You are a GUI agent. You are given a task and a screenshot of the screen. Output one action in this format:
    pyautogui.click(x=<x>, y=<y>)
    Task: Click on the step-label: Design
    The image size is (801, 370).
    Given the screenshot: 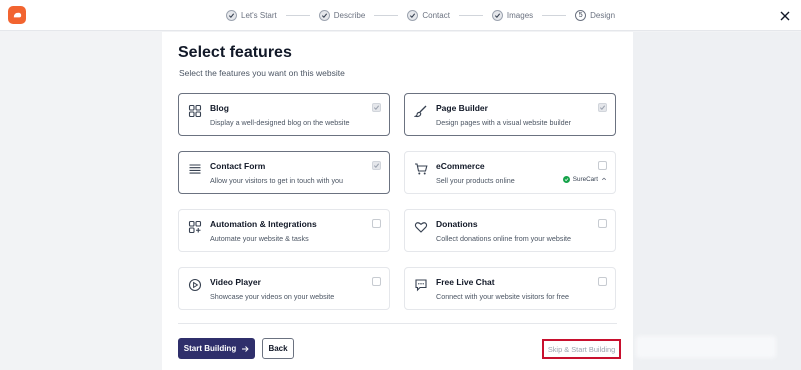 What is the action you would take?
    pyautogui.click(x=603, y=15)
    